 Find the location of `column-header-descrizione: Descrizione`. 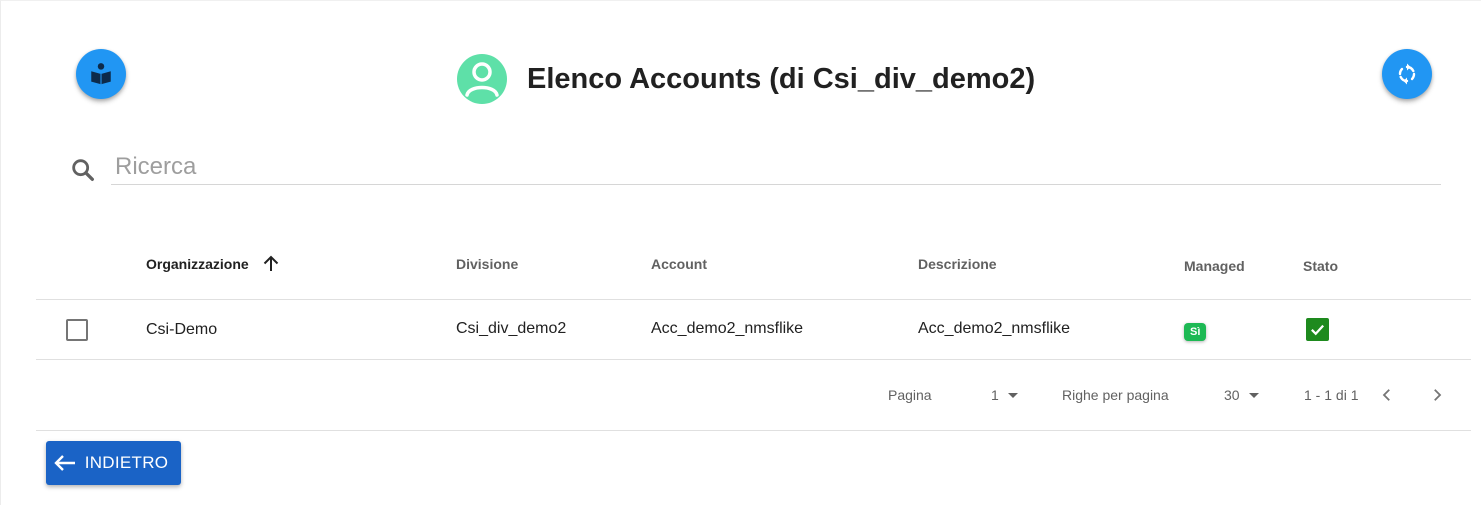

column-header-descrizione: Descrizione is located at coordinates (957, 264).